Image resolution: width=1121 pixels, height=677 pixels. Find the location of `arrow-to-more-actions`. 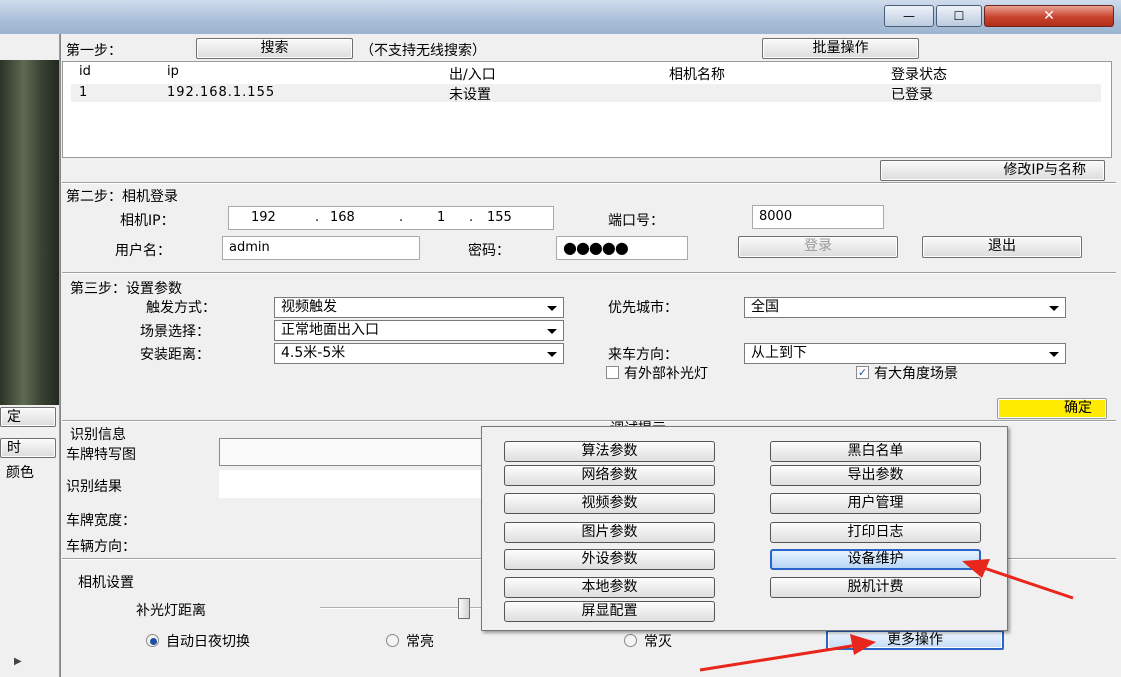

arrow-to-more-actions is located at coordinates (787, 653).